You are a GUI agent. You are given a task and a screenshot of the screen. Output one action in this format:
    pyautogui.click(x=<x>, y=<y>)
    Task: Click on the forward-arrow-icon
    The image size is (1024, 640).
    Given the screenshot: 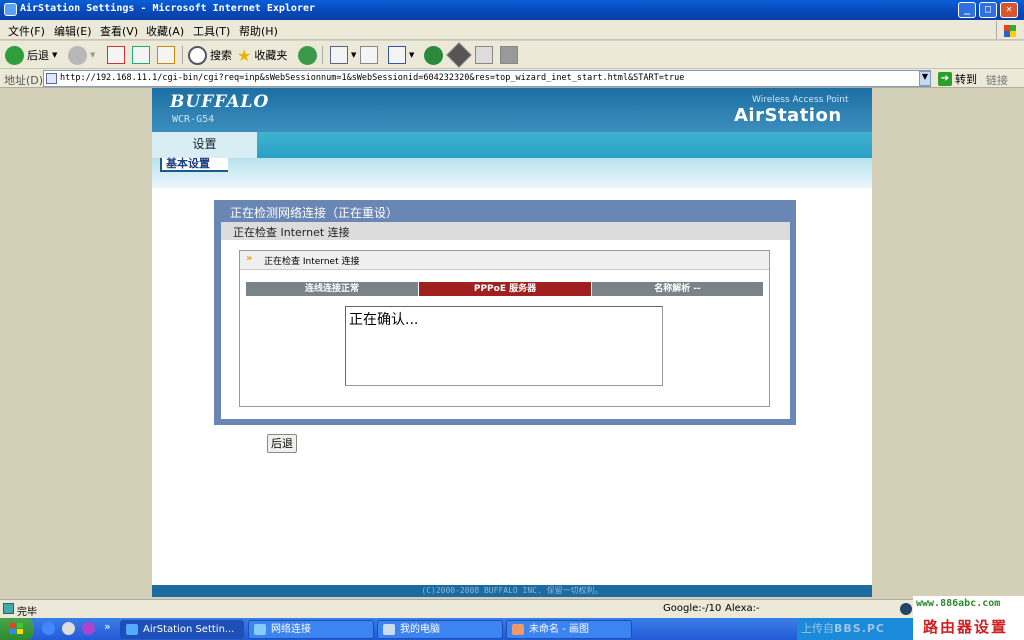 What is the action you would take?
    pyautogui.click(x=77, y=55)
    